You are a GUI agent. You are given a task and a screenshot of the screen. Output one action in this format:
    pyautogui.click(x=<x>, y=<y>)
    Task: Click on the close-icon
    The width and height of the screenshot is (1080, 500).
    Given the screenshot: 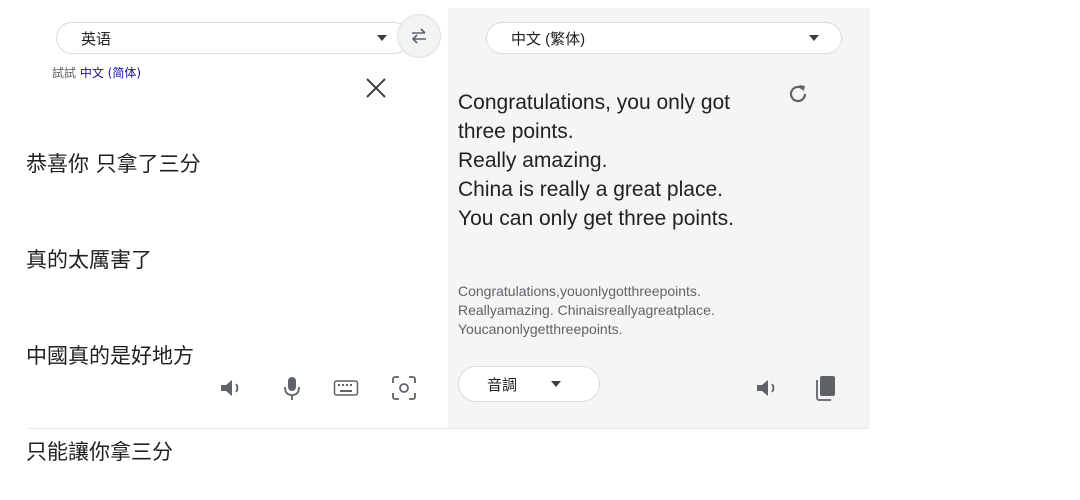 What is the action you would take?
    pyautogui.click(x=376, y=88)
    